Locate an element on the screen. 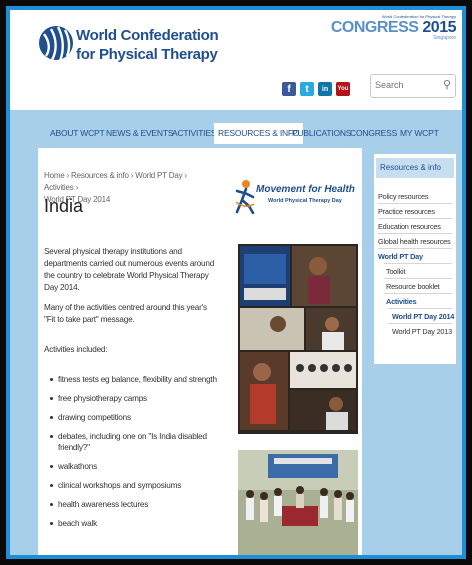  facebook-icon: f is located at coordinates (289, 89).